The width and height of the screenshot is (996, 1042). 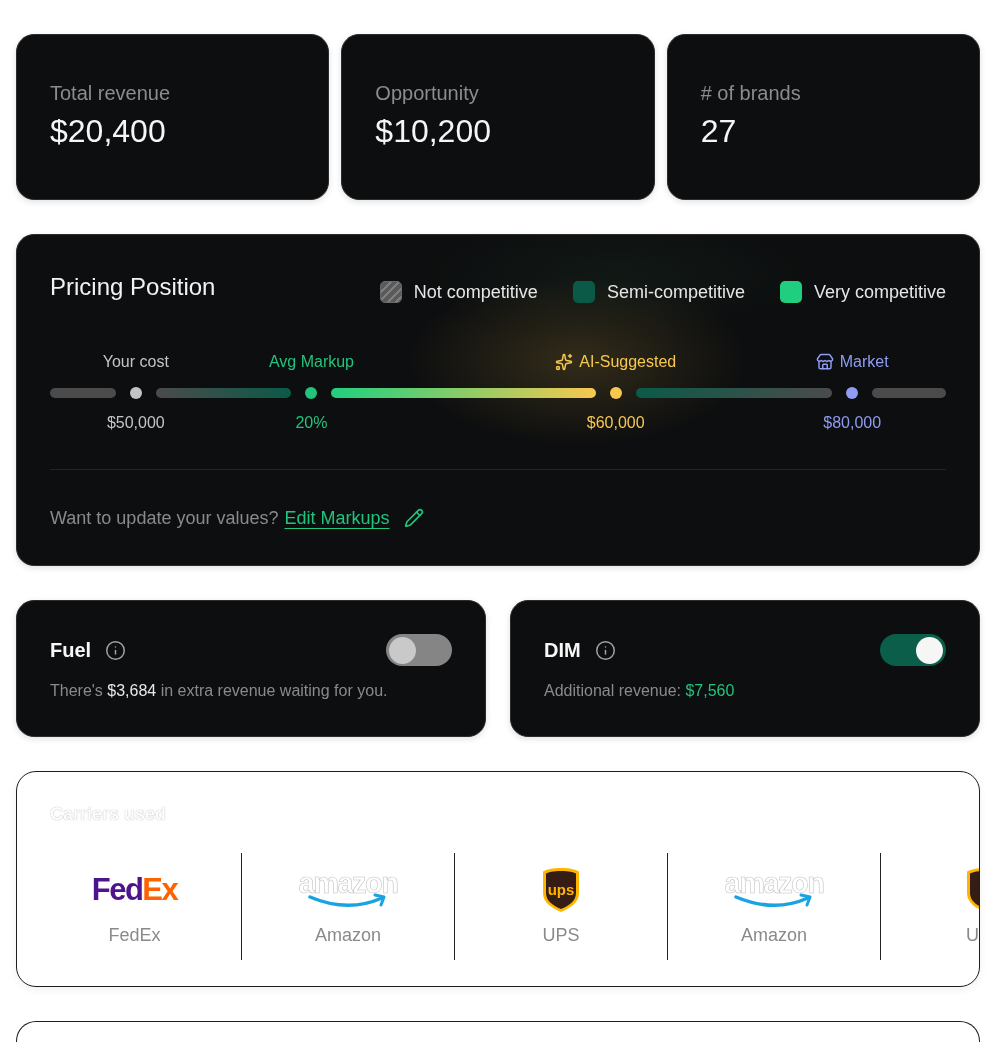 What do you see at coordinates (615, 423) in the screenshot?
I see `marker-value: $60,000` at bounding box center [615, 423].